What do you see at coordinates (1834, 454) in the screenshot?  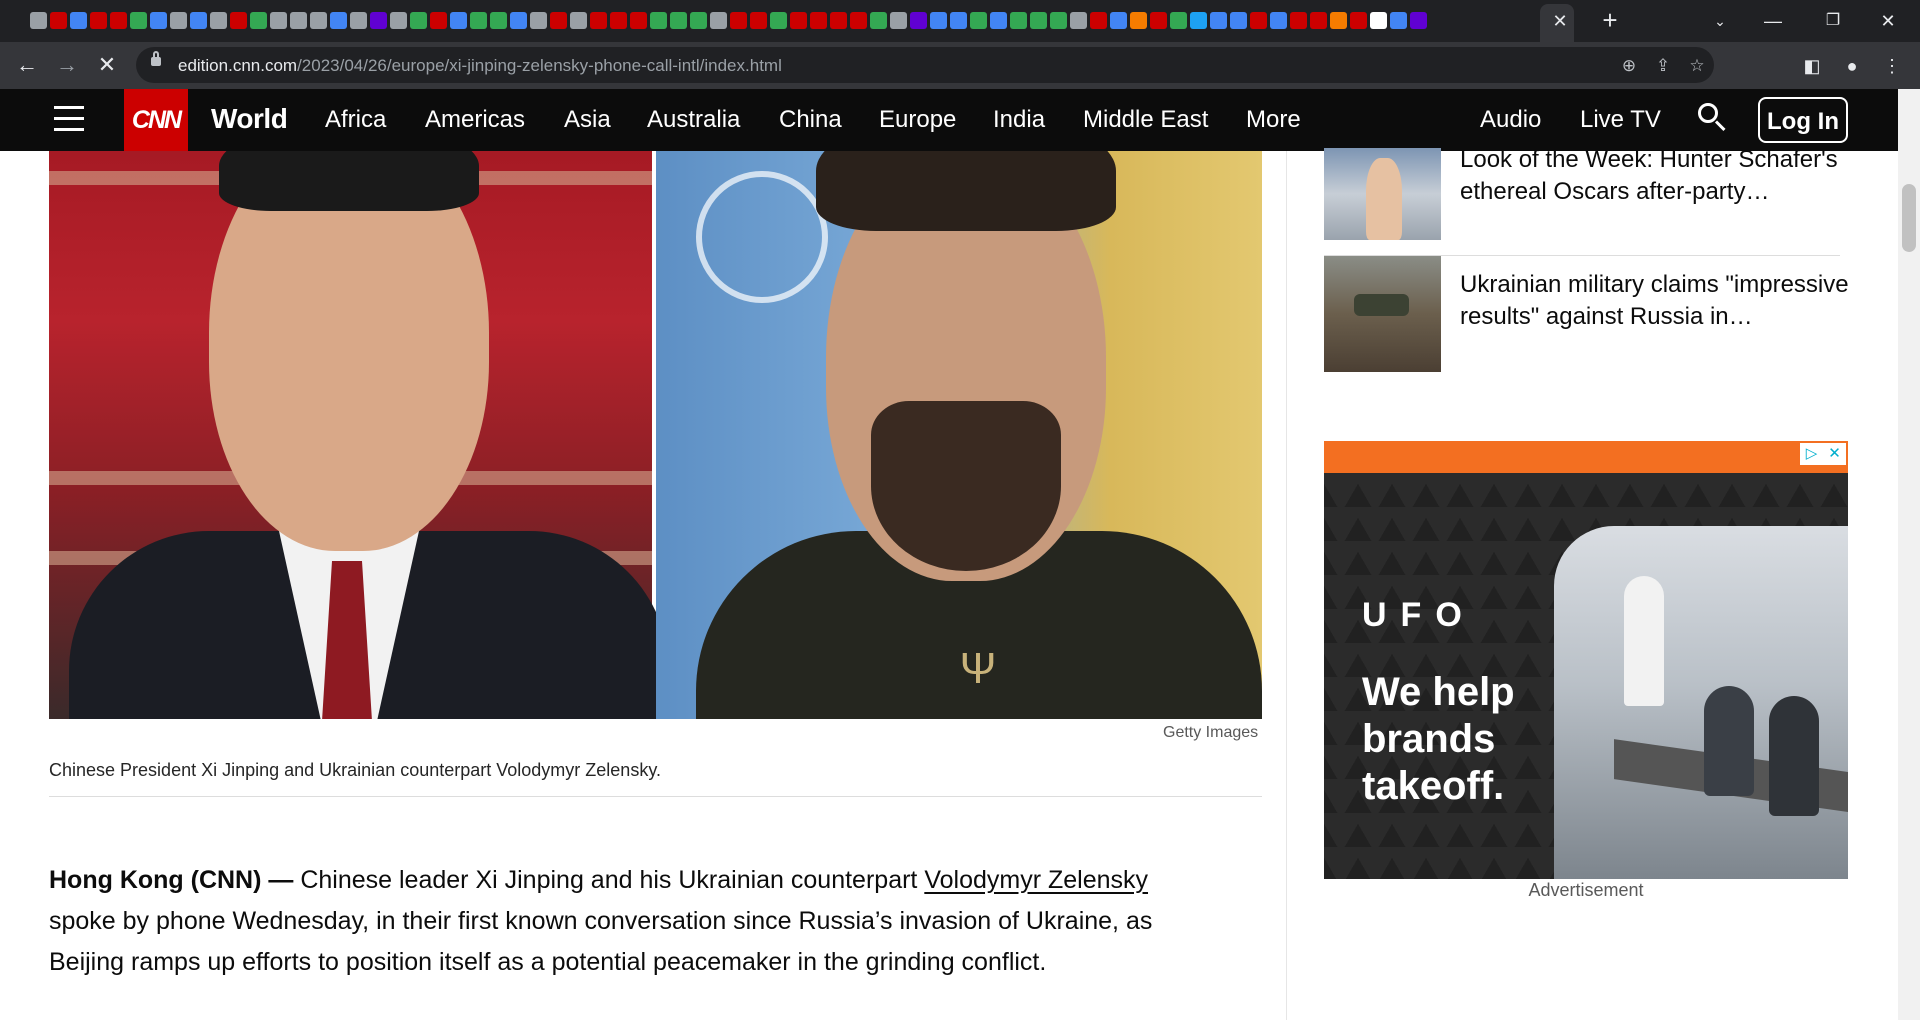 I see `ad-close-icon: ✕` at bounding box center [1834, 454].